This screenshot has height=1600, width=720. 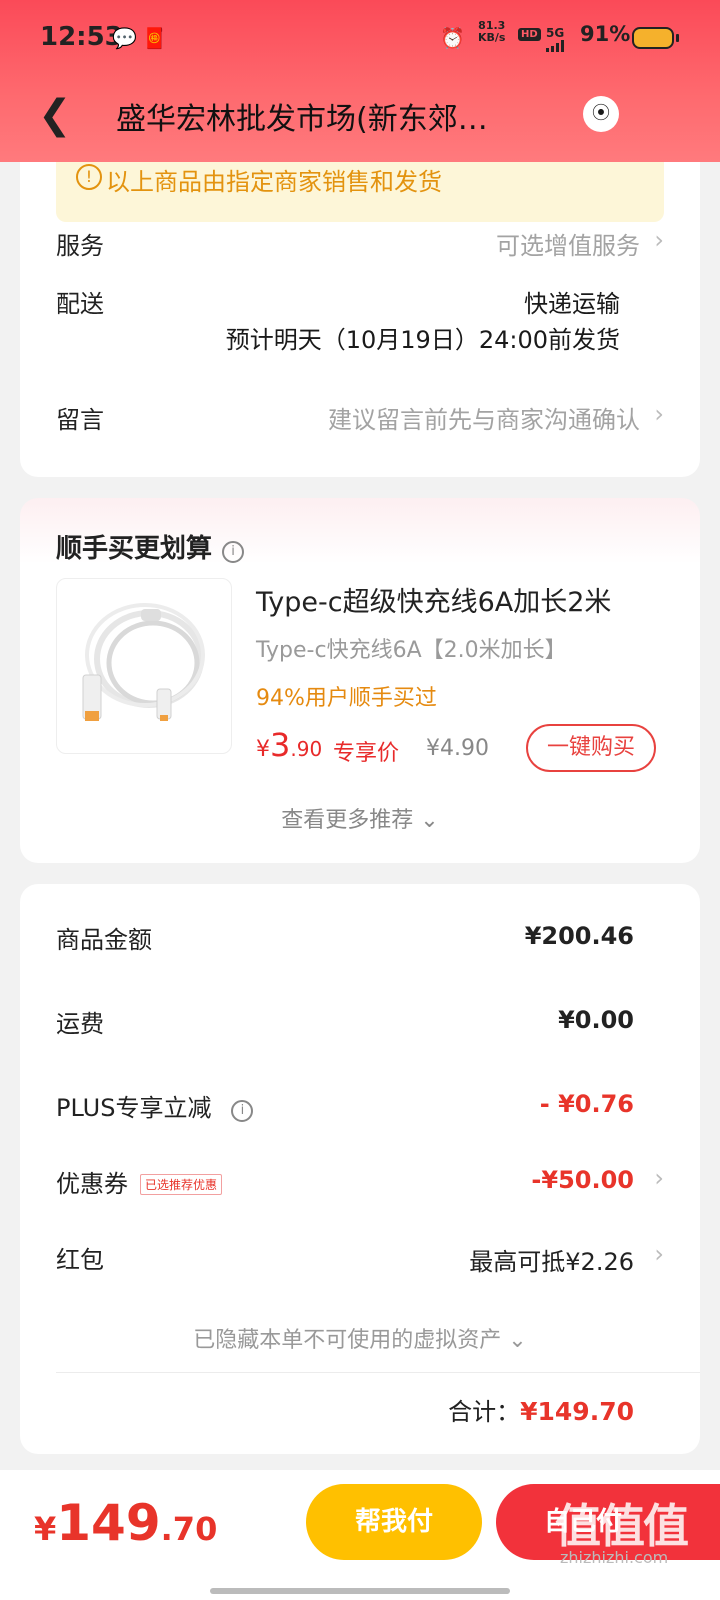 What do you see at coordinates (80, 1260) in the screenshot?
I see `red-packet-label: 红包` at bounding box center [80, 1260].